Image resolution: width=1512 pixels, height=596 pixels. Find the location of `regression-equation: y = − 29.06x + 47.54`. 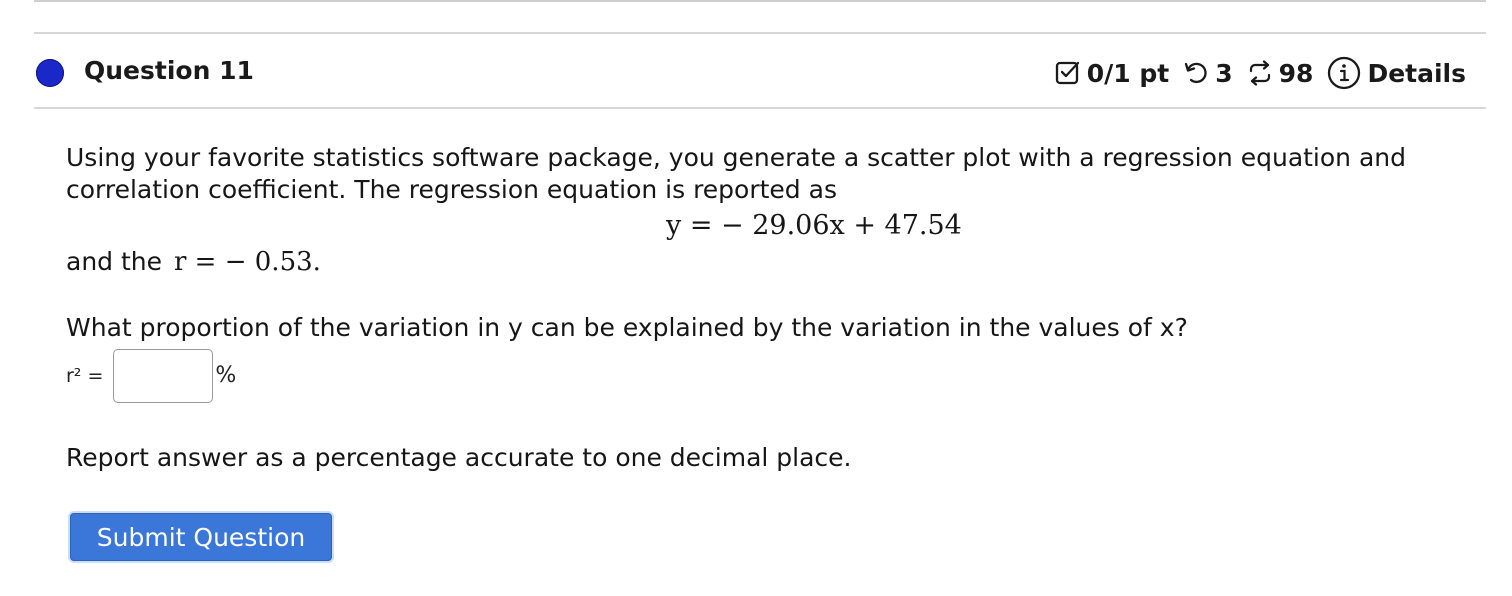

regression-equation: y = − 29.06x + 47.54 is located at coordinates (814, 225).